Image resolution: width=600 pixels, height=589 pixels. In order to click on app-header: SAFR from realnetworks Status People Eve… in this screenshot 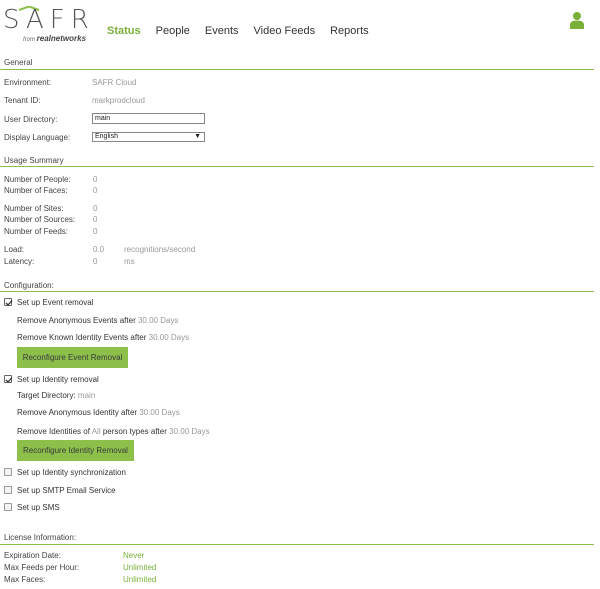, I will do `click(300, 25)`.